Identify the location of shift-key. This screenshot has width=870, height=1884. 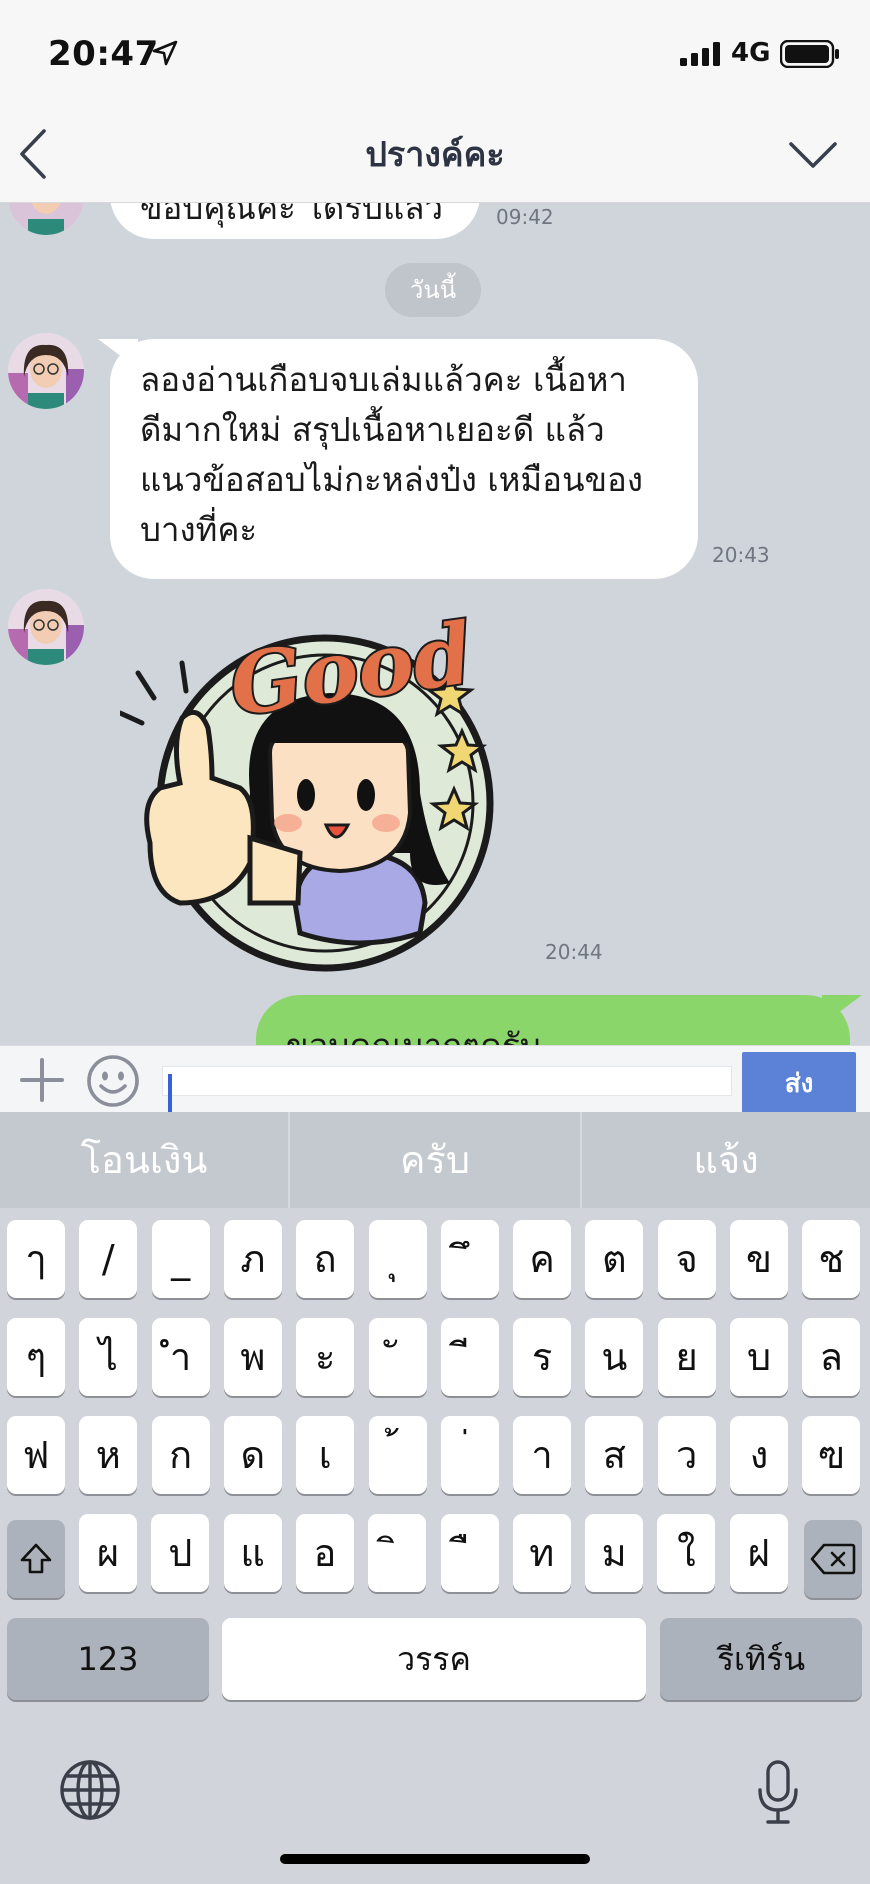
(36, 1559).